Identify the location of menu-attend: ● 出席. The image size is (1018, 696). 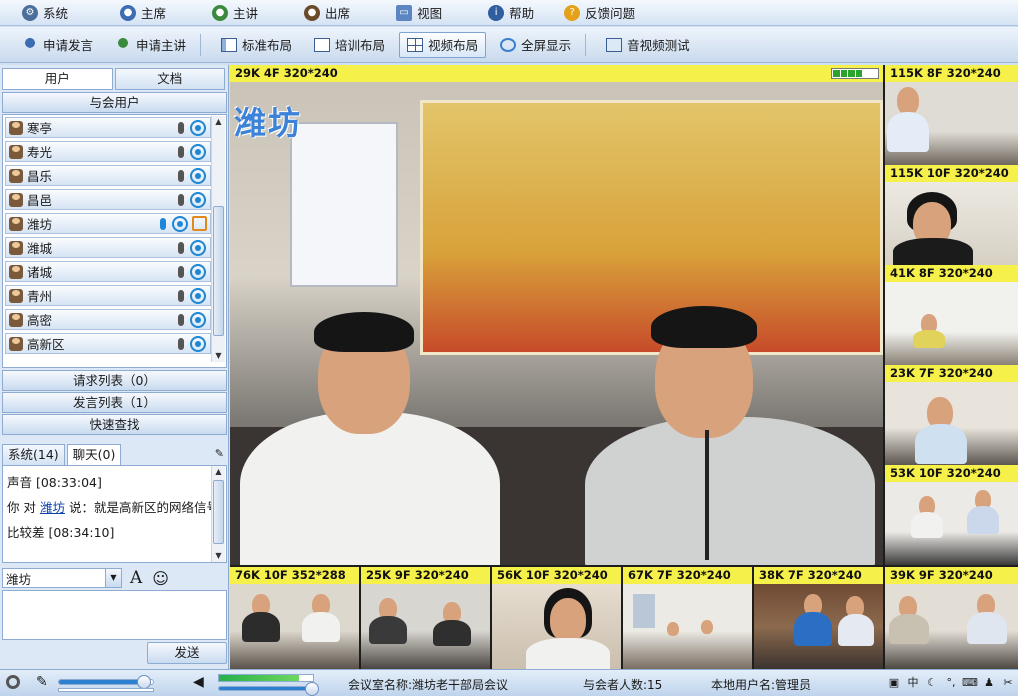
(327, 13).